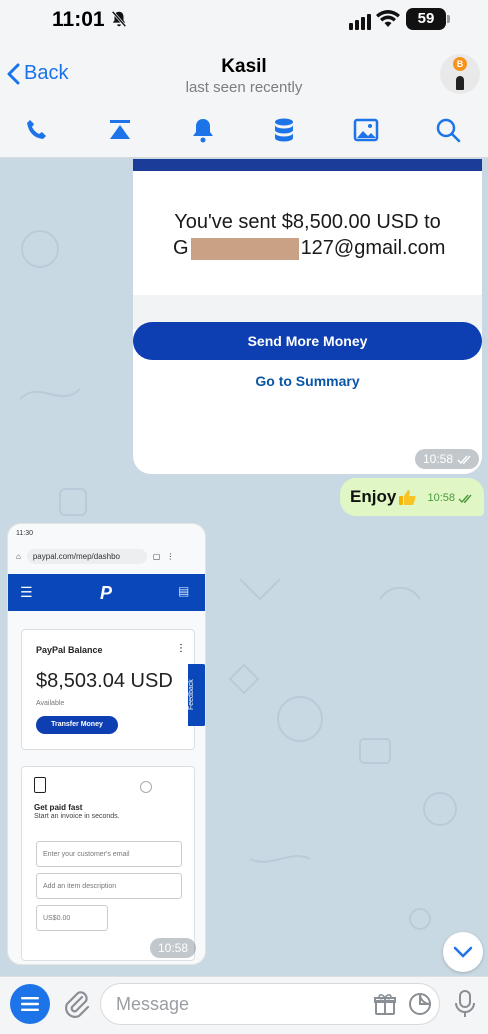 This screenshot has width=488, height=1034. What do you see at coordinates (428, 19) in the screenshot?
I see `battery-indicator: 59` at bounding box center [428, 19].